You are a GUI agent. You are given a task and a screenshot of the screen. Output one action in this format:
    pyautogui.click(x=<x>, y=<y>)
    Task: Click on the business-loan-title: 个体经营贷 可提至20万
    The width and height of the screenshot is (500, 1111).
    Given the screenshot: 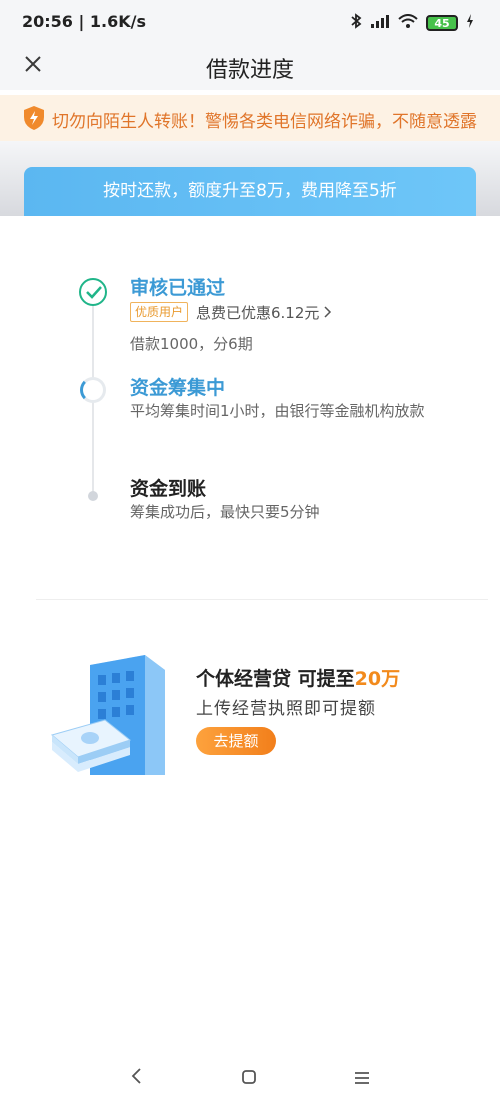 What is the action you would take?
    pyautogui.click(x=298, y=677)
    